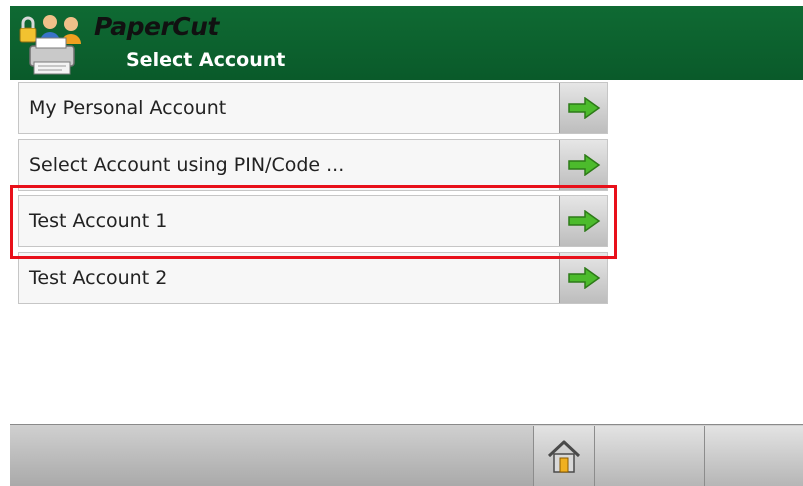 The height and width of the screenshot is (486, 803). What do you see at coordinates (156, 26) in the screenshot?
I see `brand-logo-text: PaperCut` at bounding box center [156, 26].